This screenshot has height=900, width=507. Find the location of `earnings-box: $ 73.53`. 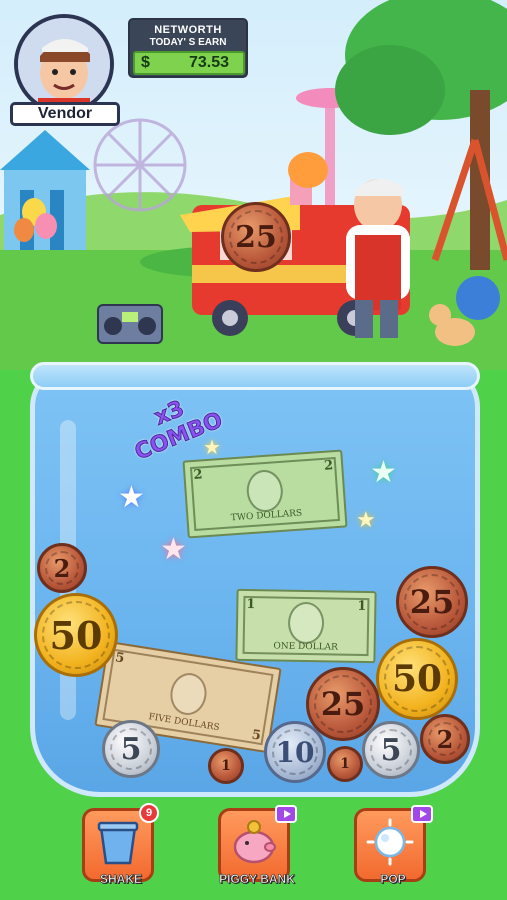

earnings-box: $ 73.53 is located at coordinates (189, 63).